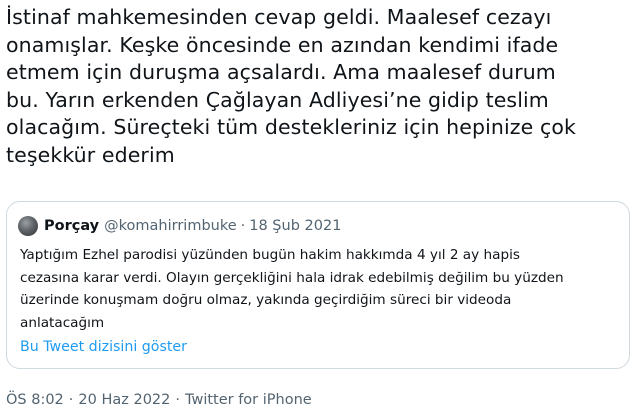 Image resolution: width=640 pixels, height=419 pixels. I want to click on tweet-time: ÖS 8:02, so click(35, 400).